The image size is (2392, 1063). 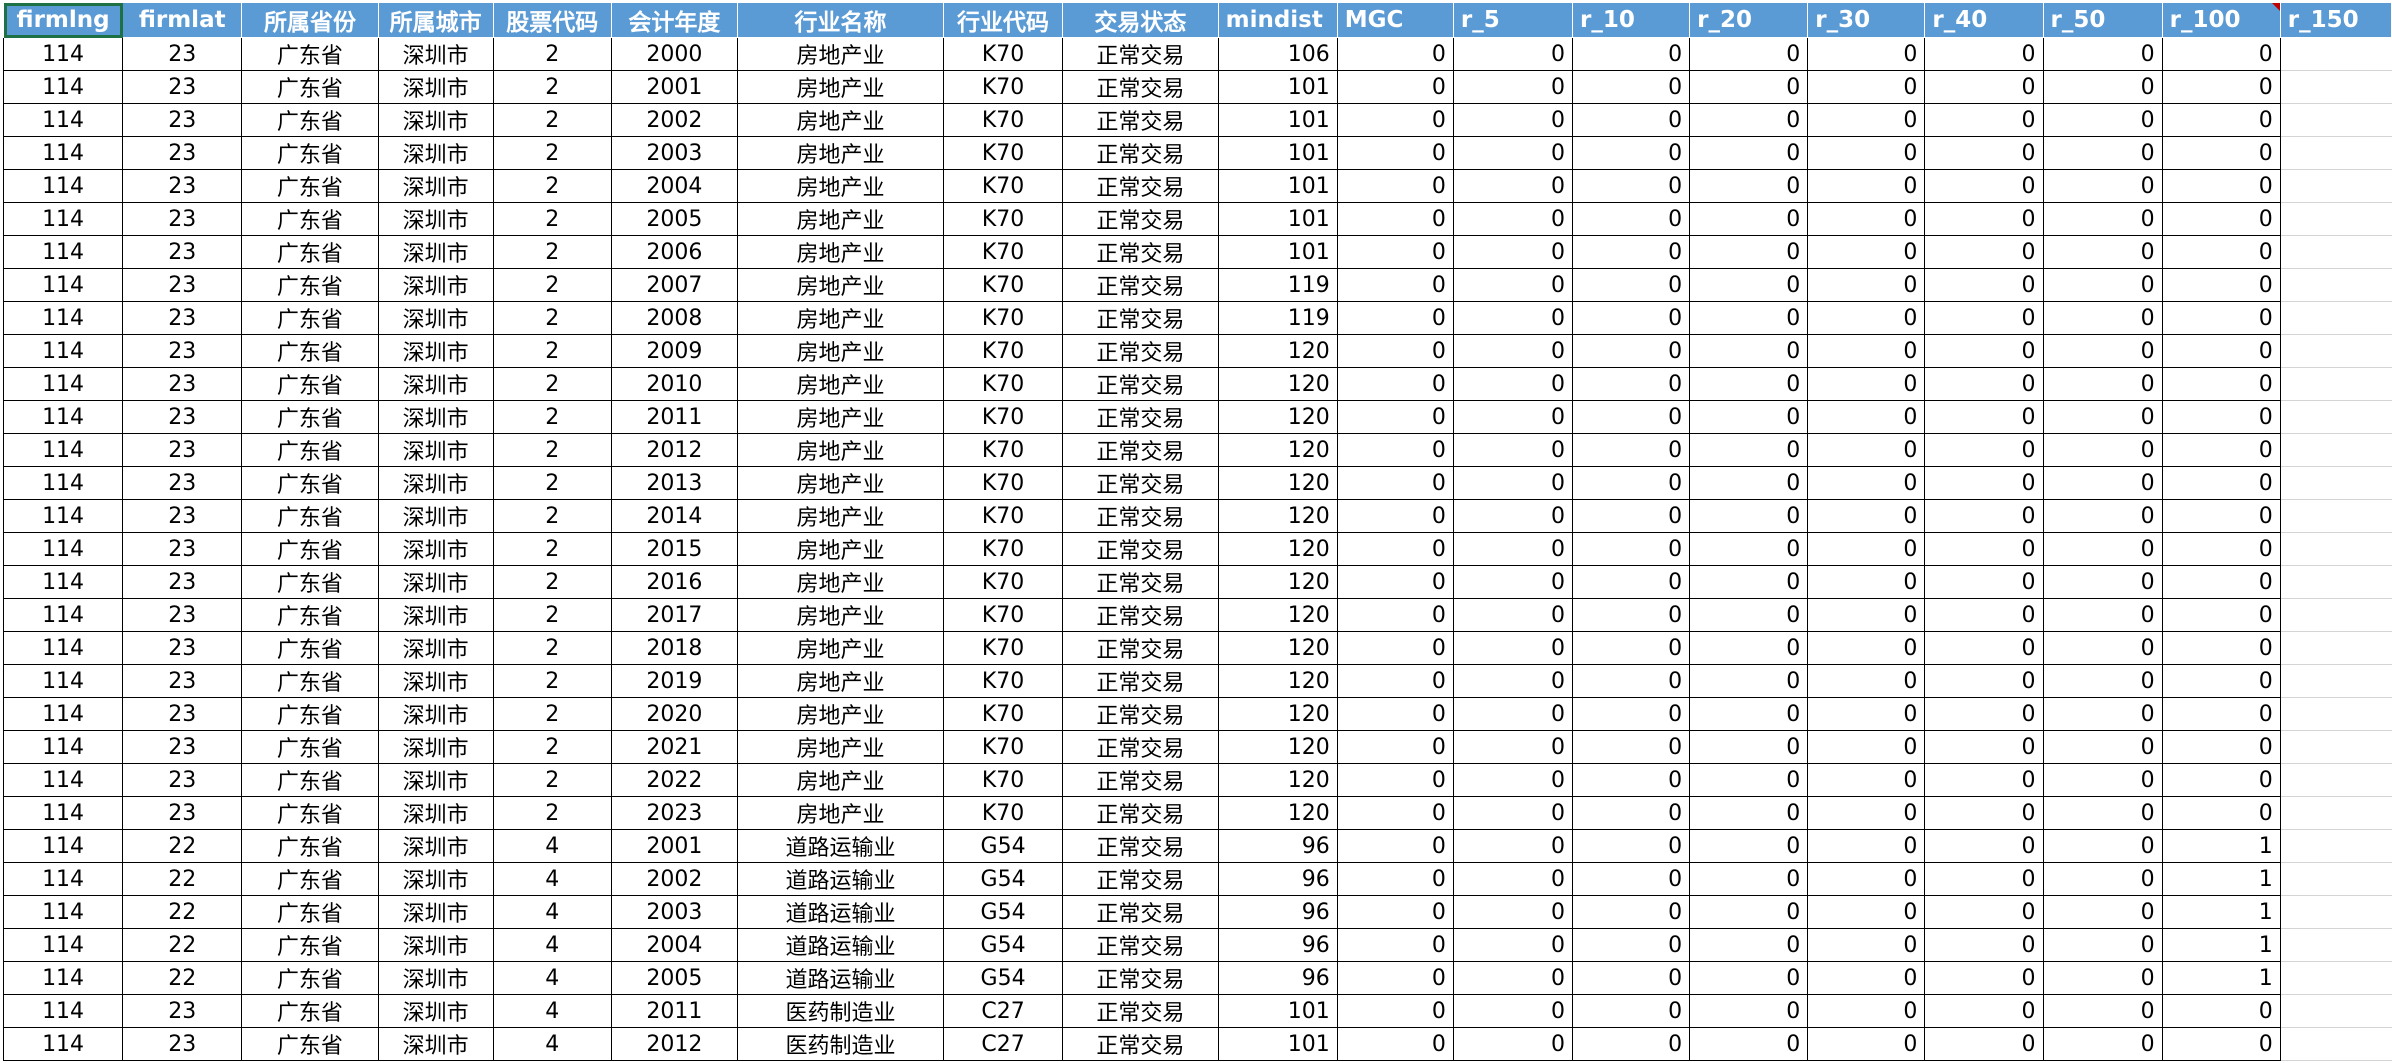 I want to click on column-header-1: firmlat, so click(x=182, y=20).